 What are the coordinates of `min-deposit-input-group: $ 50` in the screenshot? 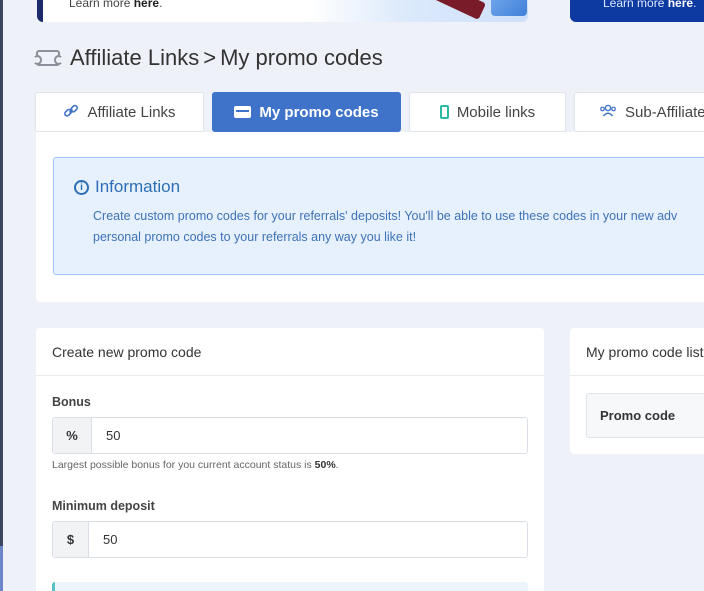 It's located at (290, 539).